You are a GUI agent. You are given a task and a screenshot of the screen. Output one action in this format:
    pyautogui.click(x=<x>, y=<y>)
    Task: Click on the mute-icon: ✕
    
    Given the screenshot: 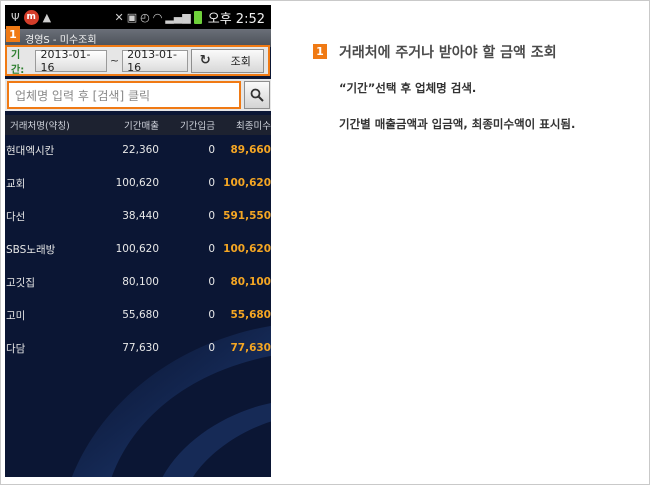 What is the action you would take?
    pyautogui.click(x=119, y=17)
    